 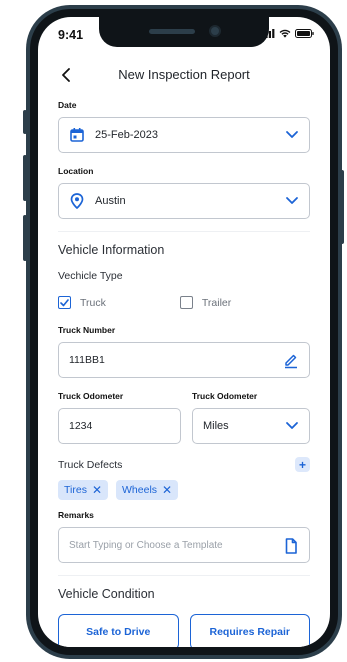 I want to click on truck-checkbox: Truck, so click(x=82, y=302).